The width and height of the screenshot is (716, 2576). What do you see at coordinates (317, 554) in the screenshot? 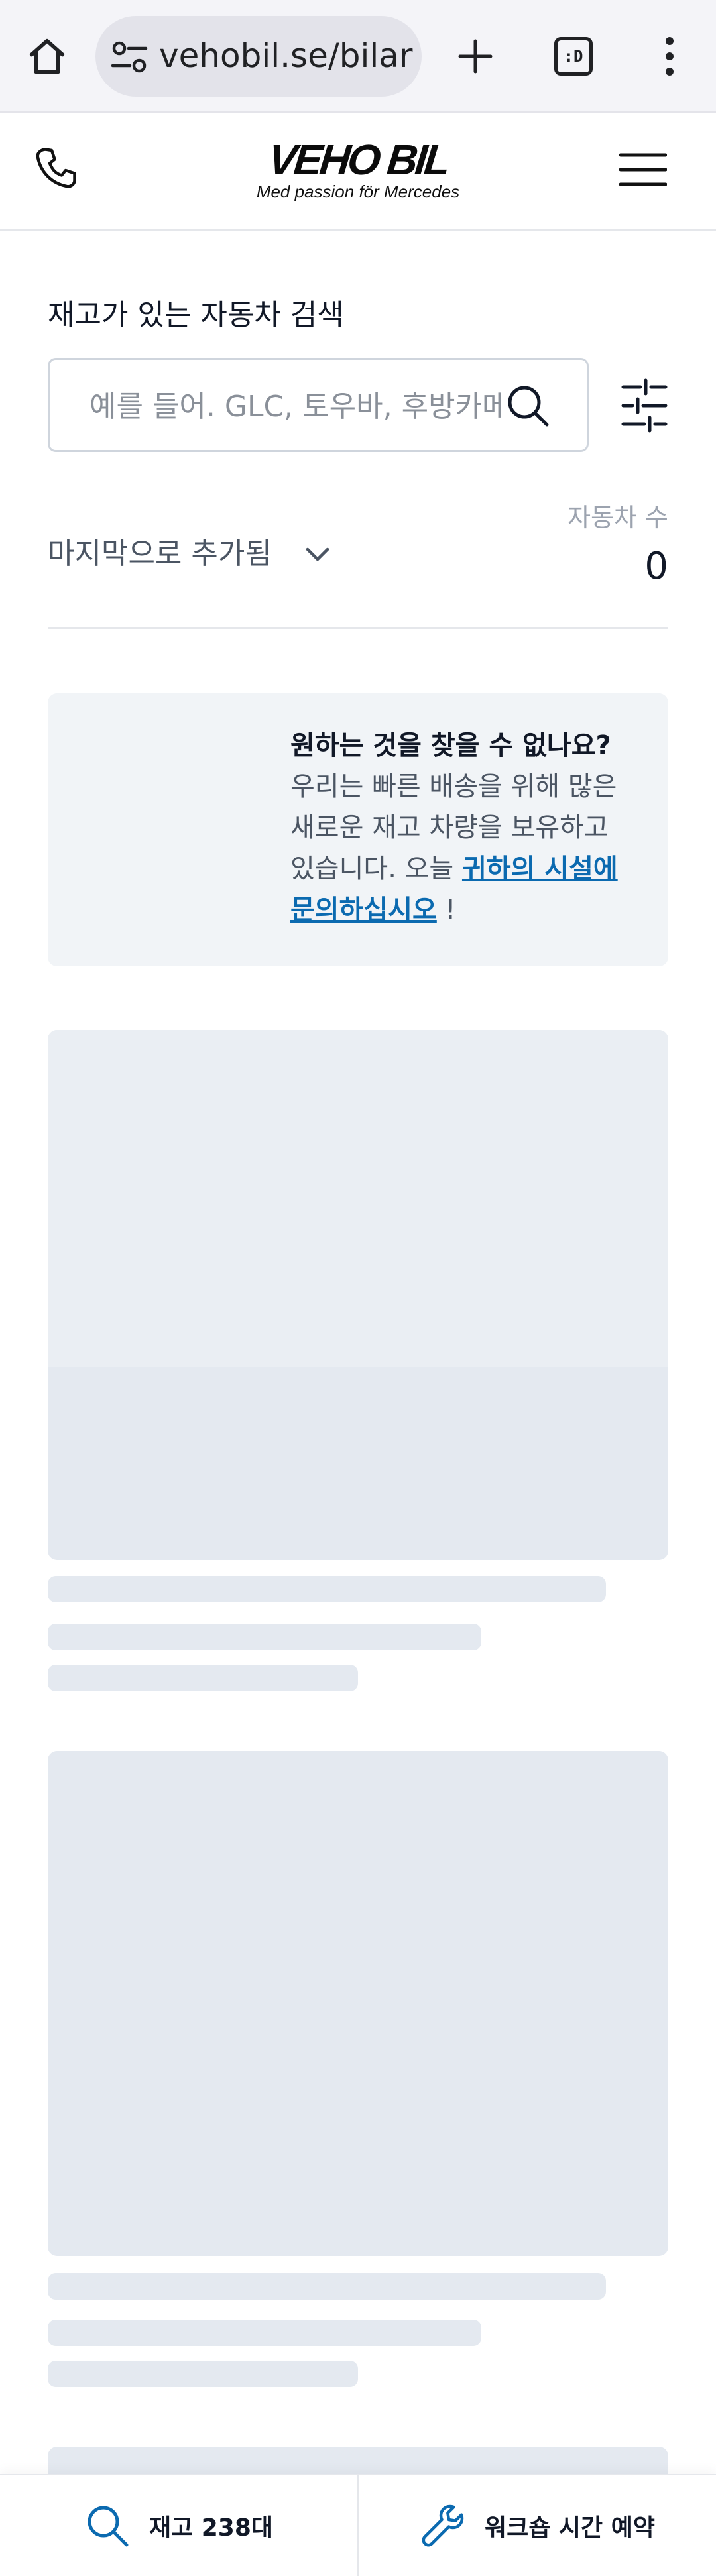
I see `chevron-down-icon` at bounding box center [317, 554].